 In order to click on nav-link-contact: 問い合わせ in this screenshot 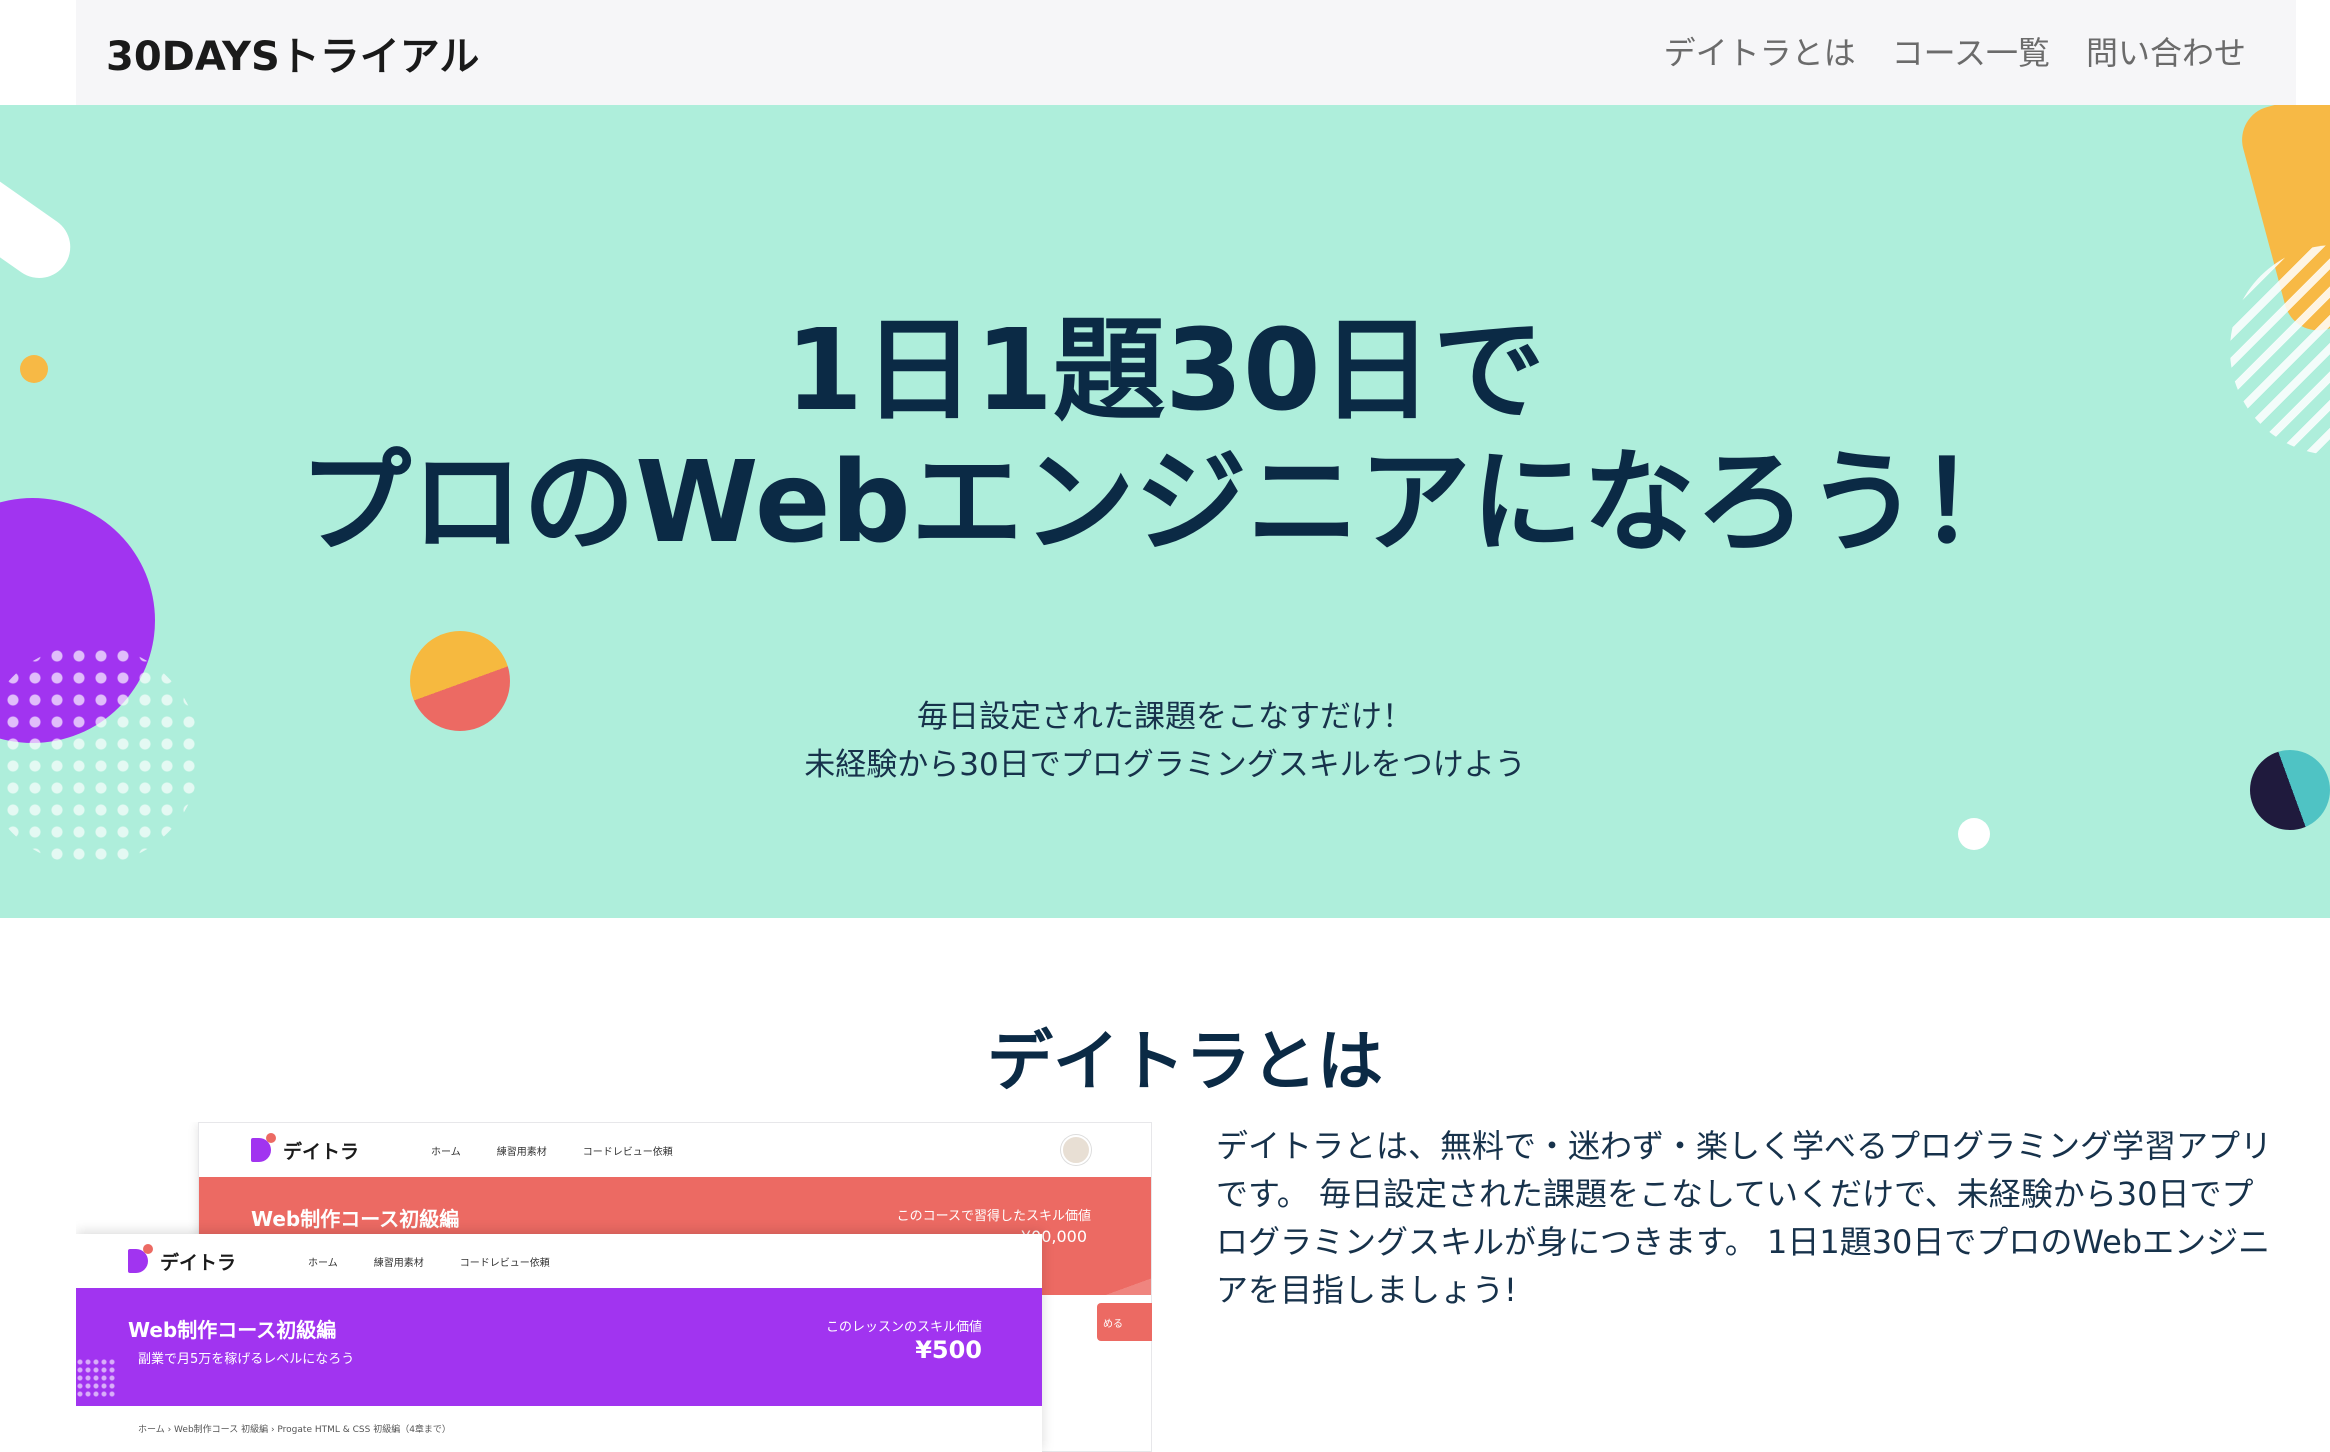, I will do `click(2166, 51)`.